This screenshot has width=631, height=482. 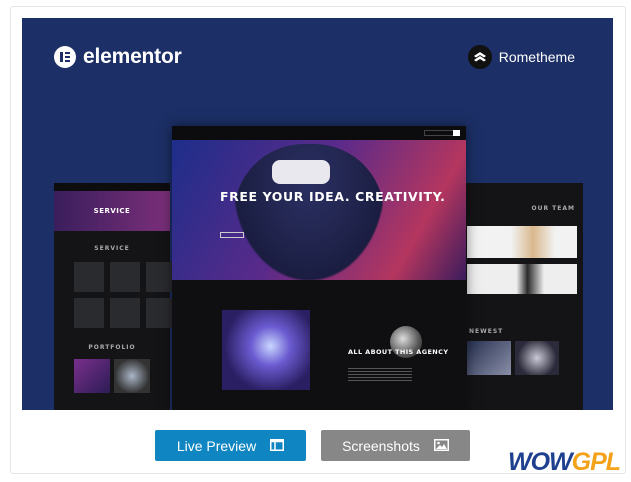 I want to click on mockup-search-box, so click(x=442, y=133).